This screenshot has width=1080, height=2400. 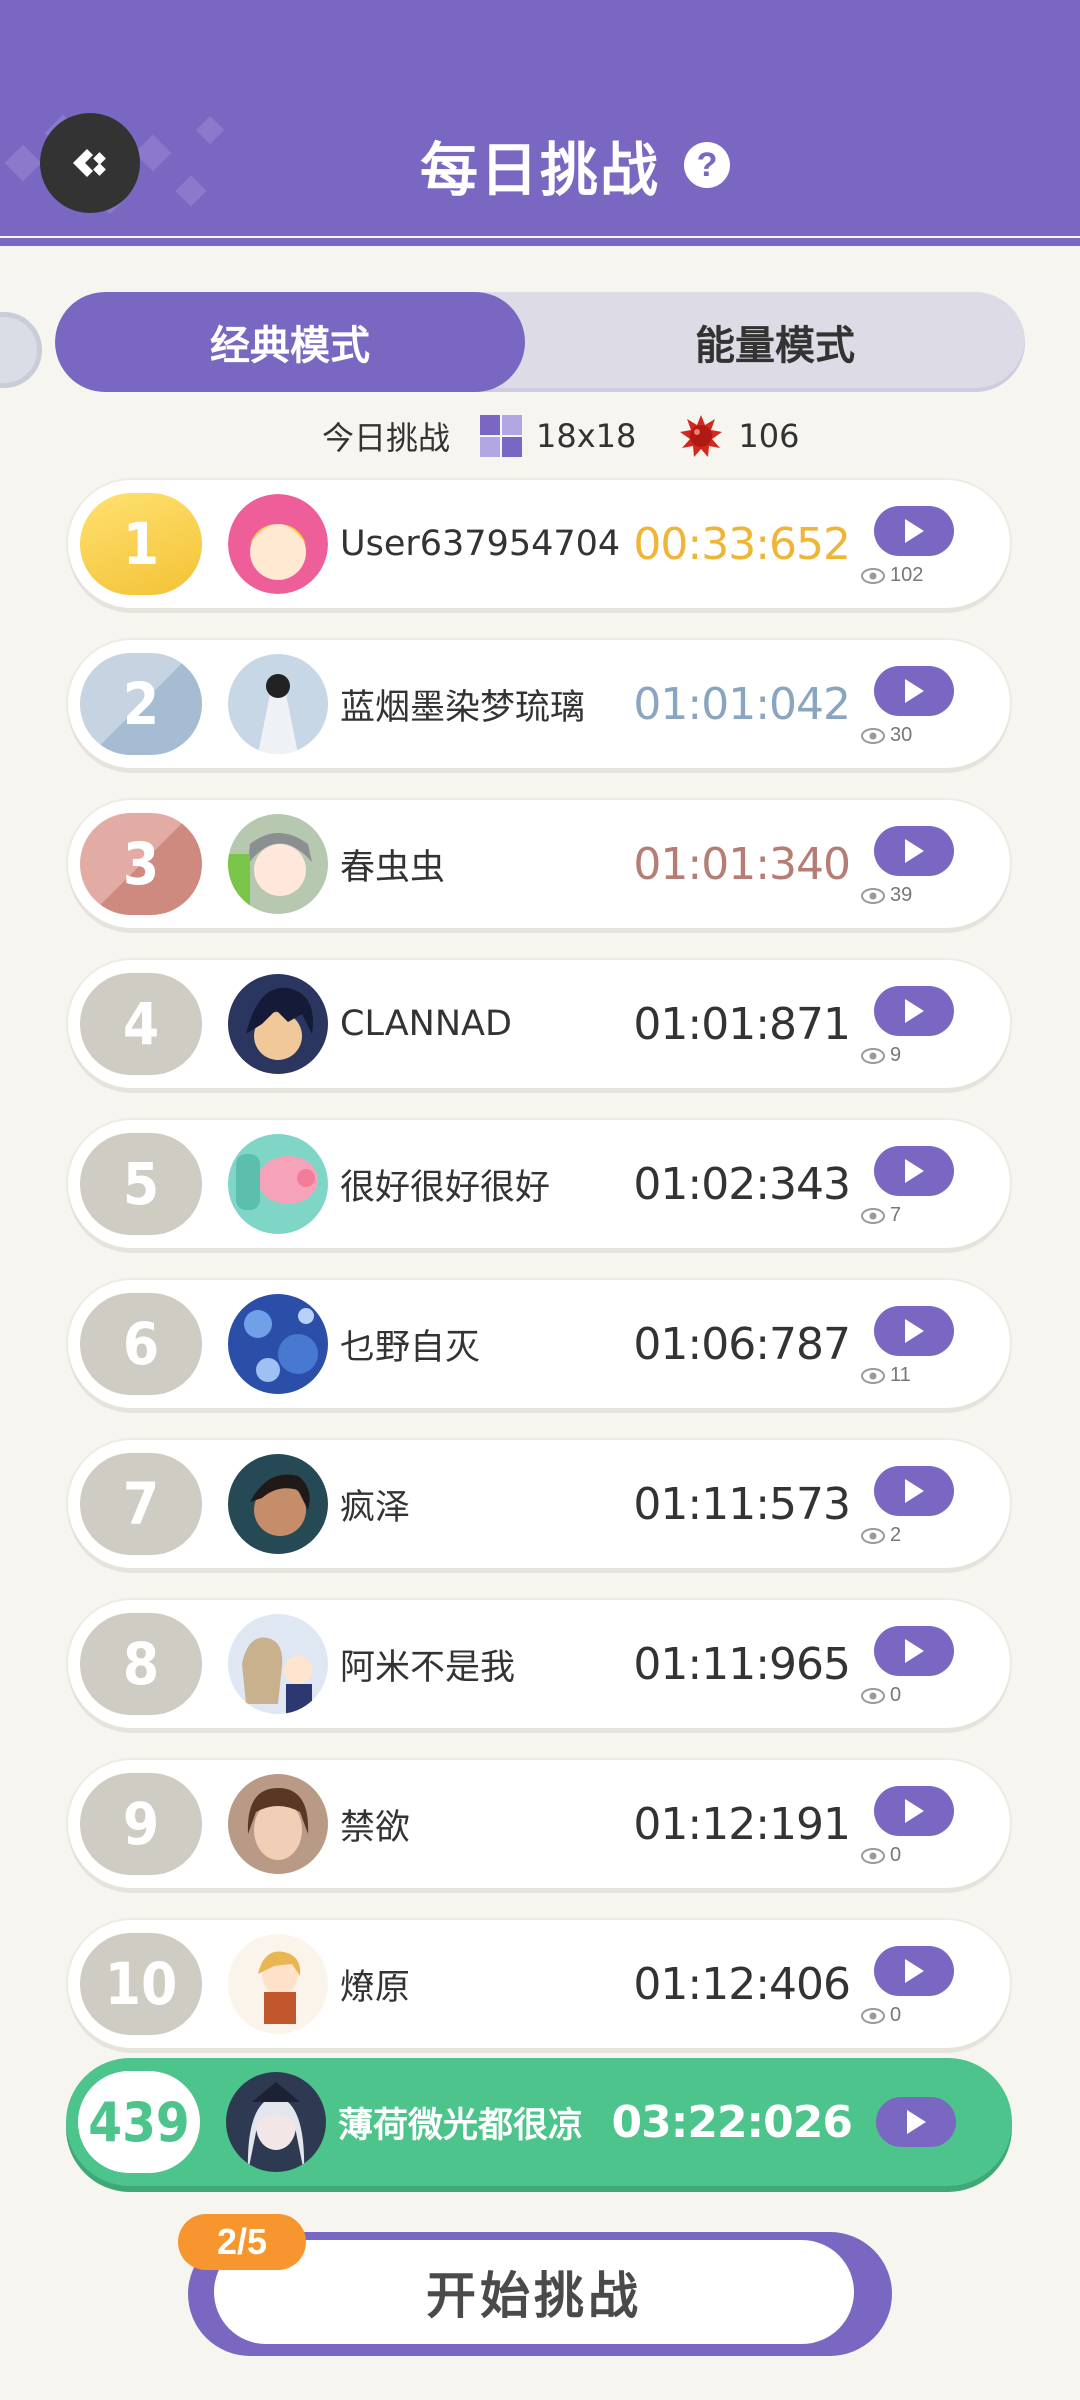 I want to click on tab-energy-mode: 能量模式, so click(x=775, y=342).